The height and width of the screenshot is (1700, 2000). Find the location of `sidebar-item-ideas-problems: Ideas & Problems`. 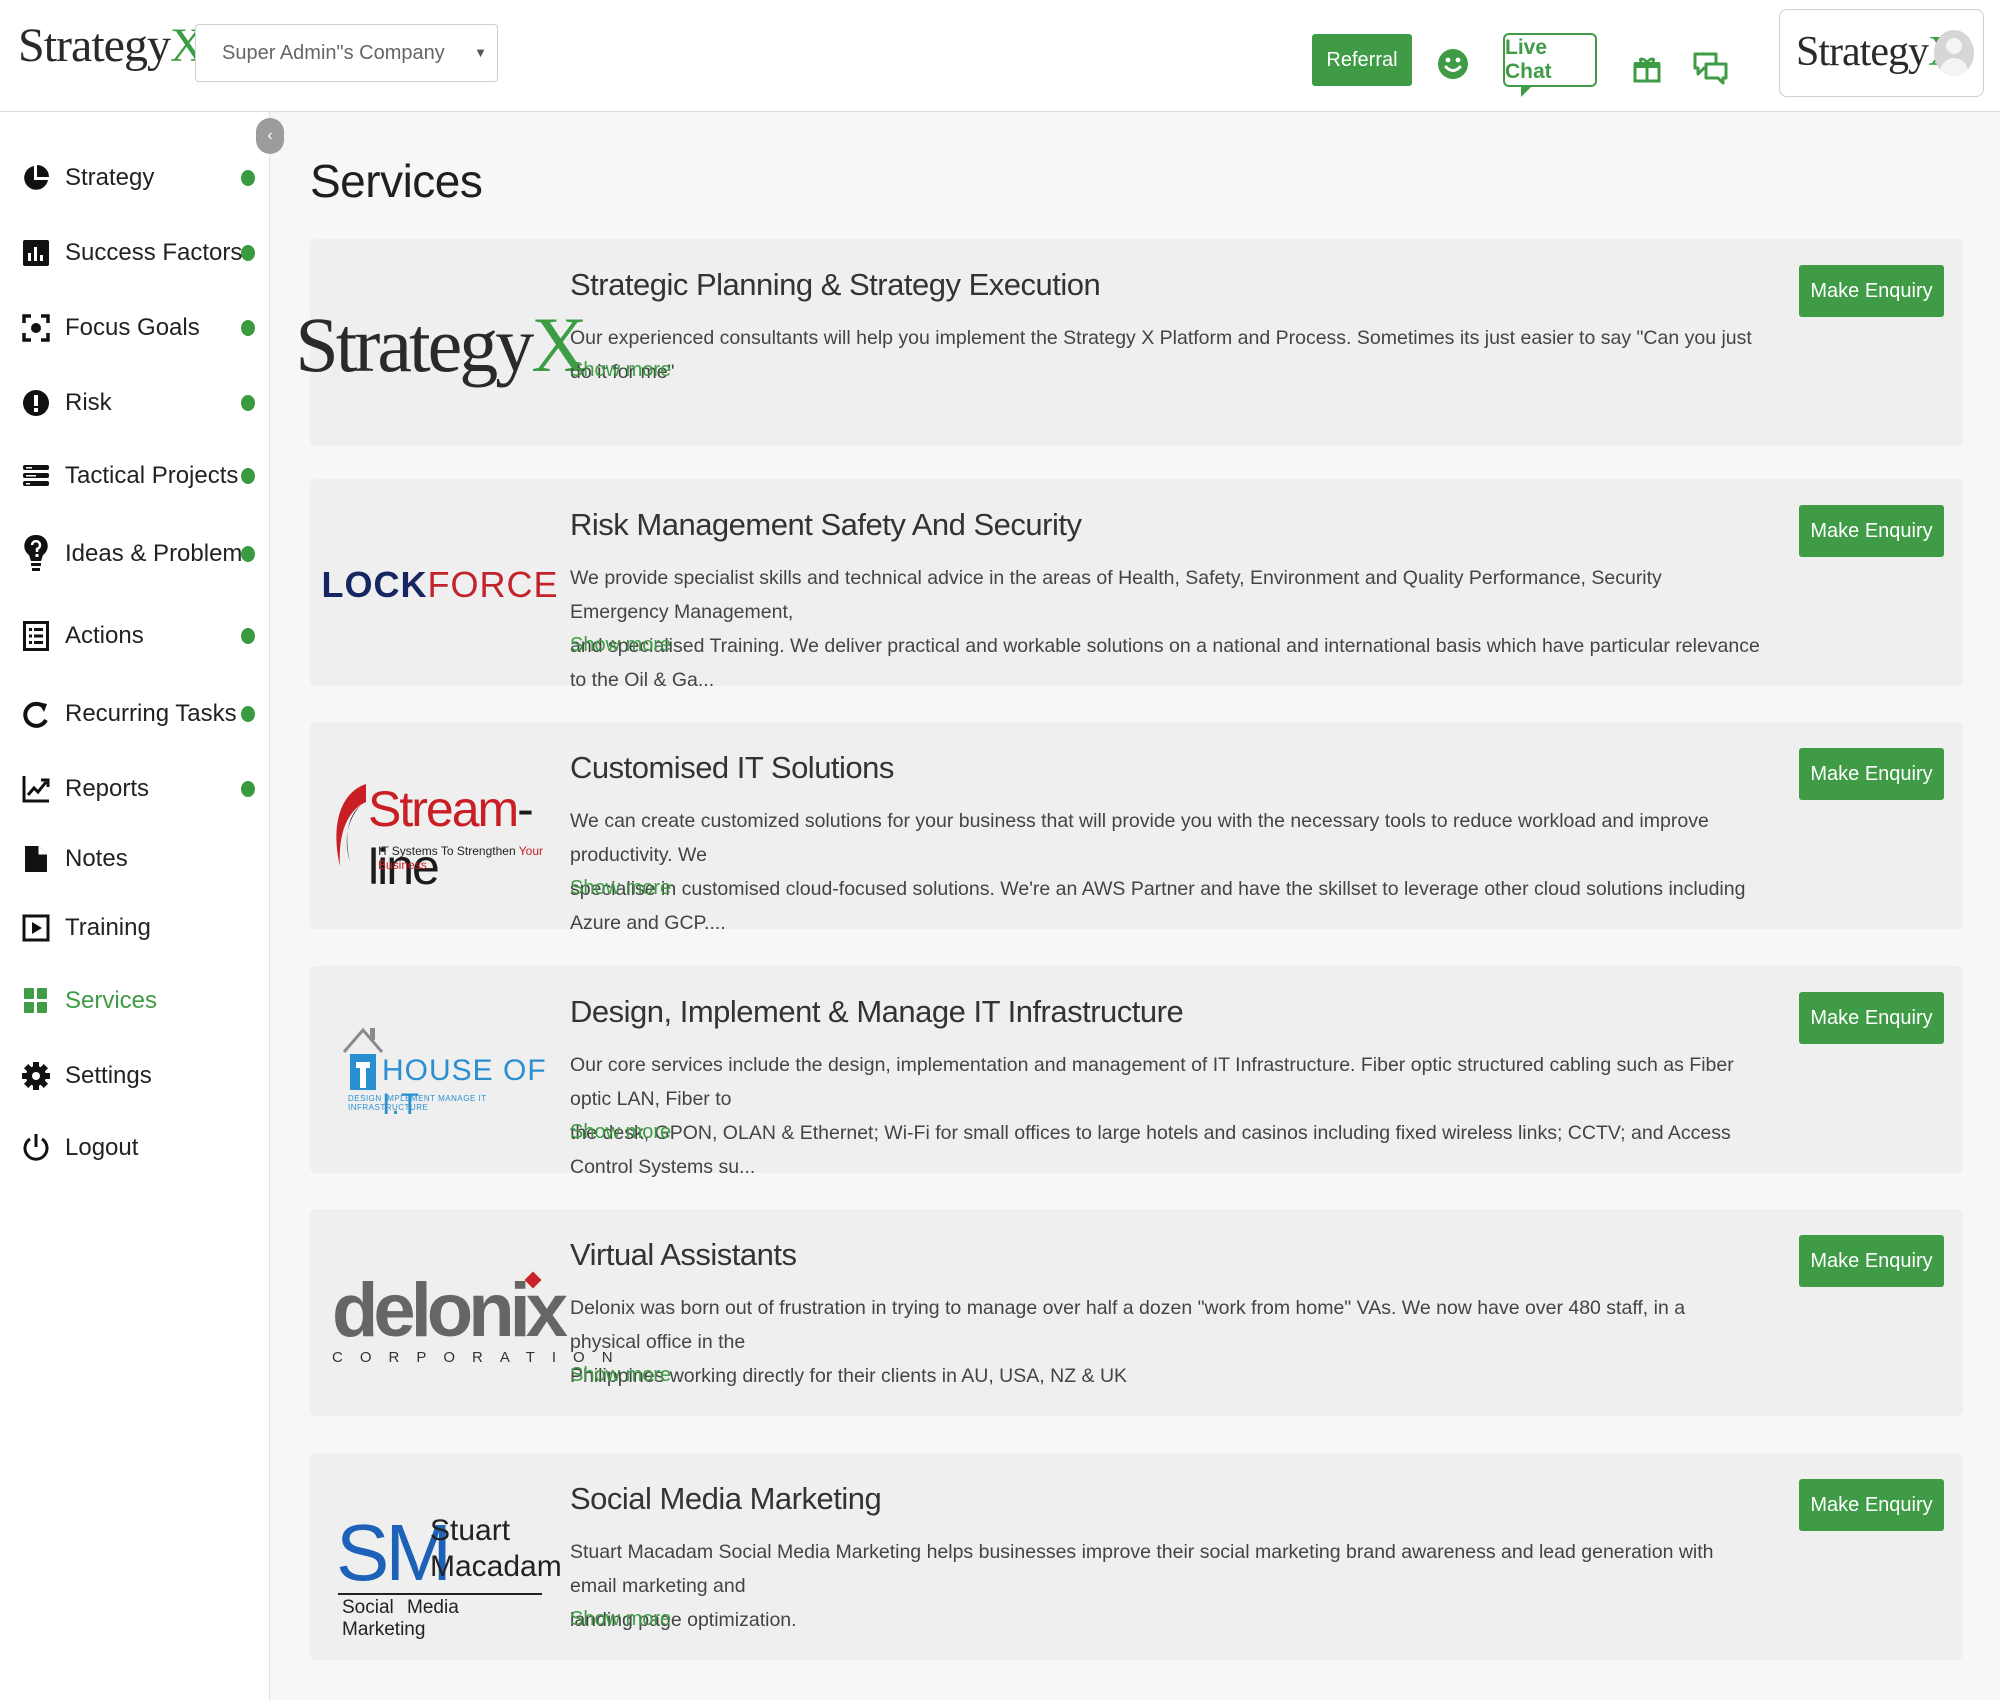

sidebar-item-ideas-problems: Ideas & Problems is located at coordinates (135, 554).